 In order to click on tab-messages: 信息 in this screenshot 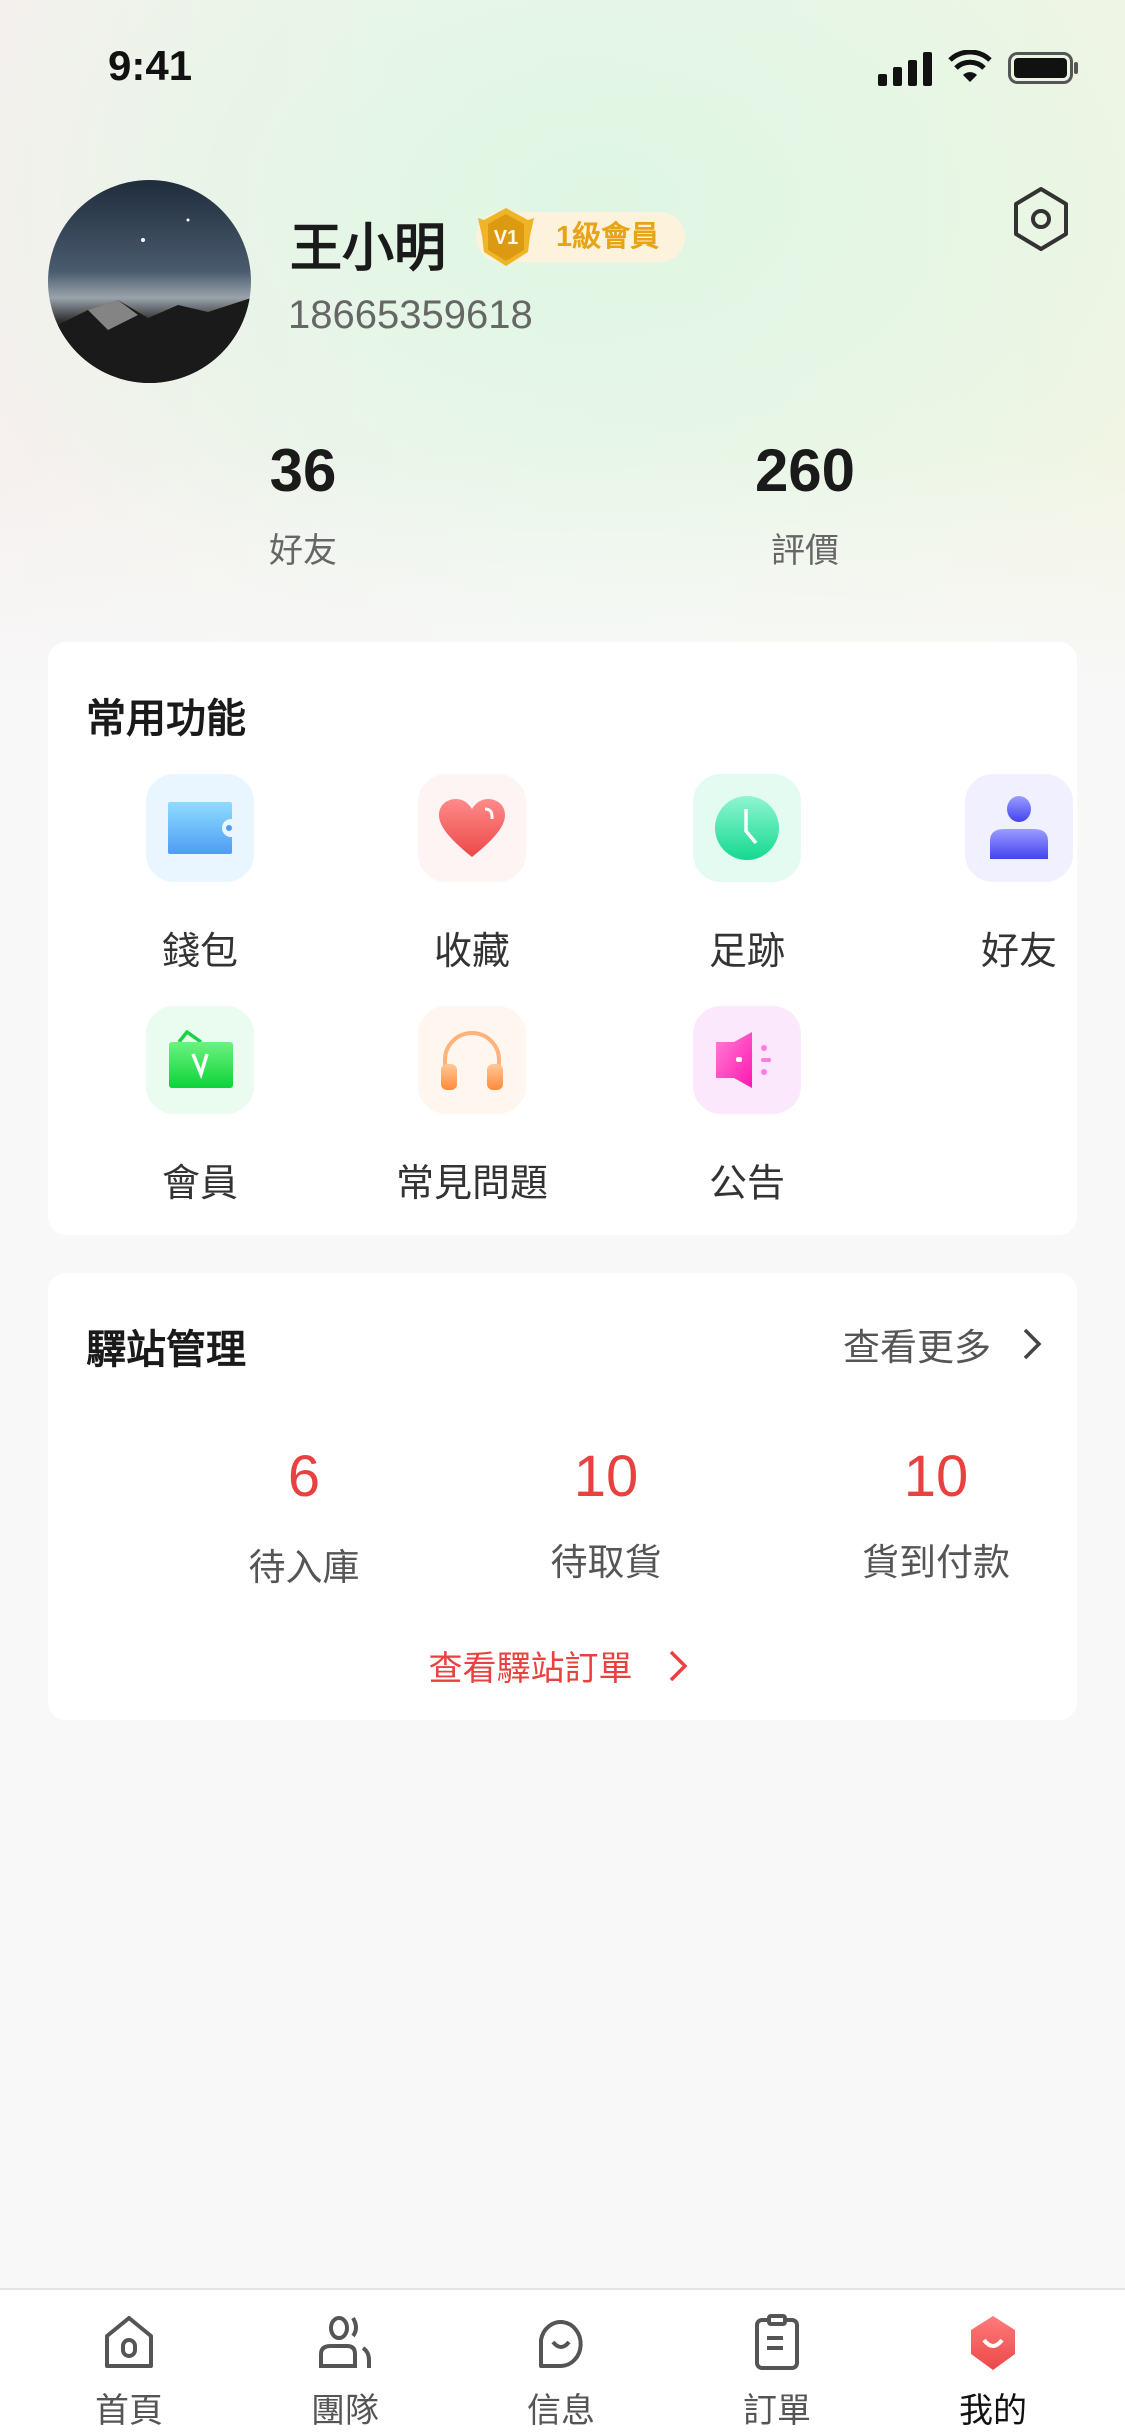, I will do `click(561, 2373)`.